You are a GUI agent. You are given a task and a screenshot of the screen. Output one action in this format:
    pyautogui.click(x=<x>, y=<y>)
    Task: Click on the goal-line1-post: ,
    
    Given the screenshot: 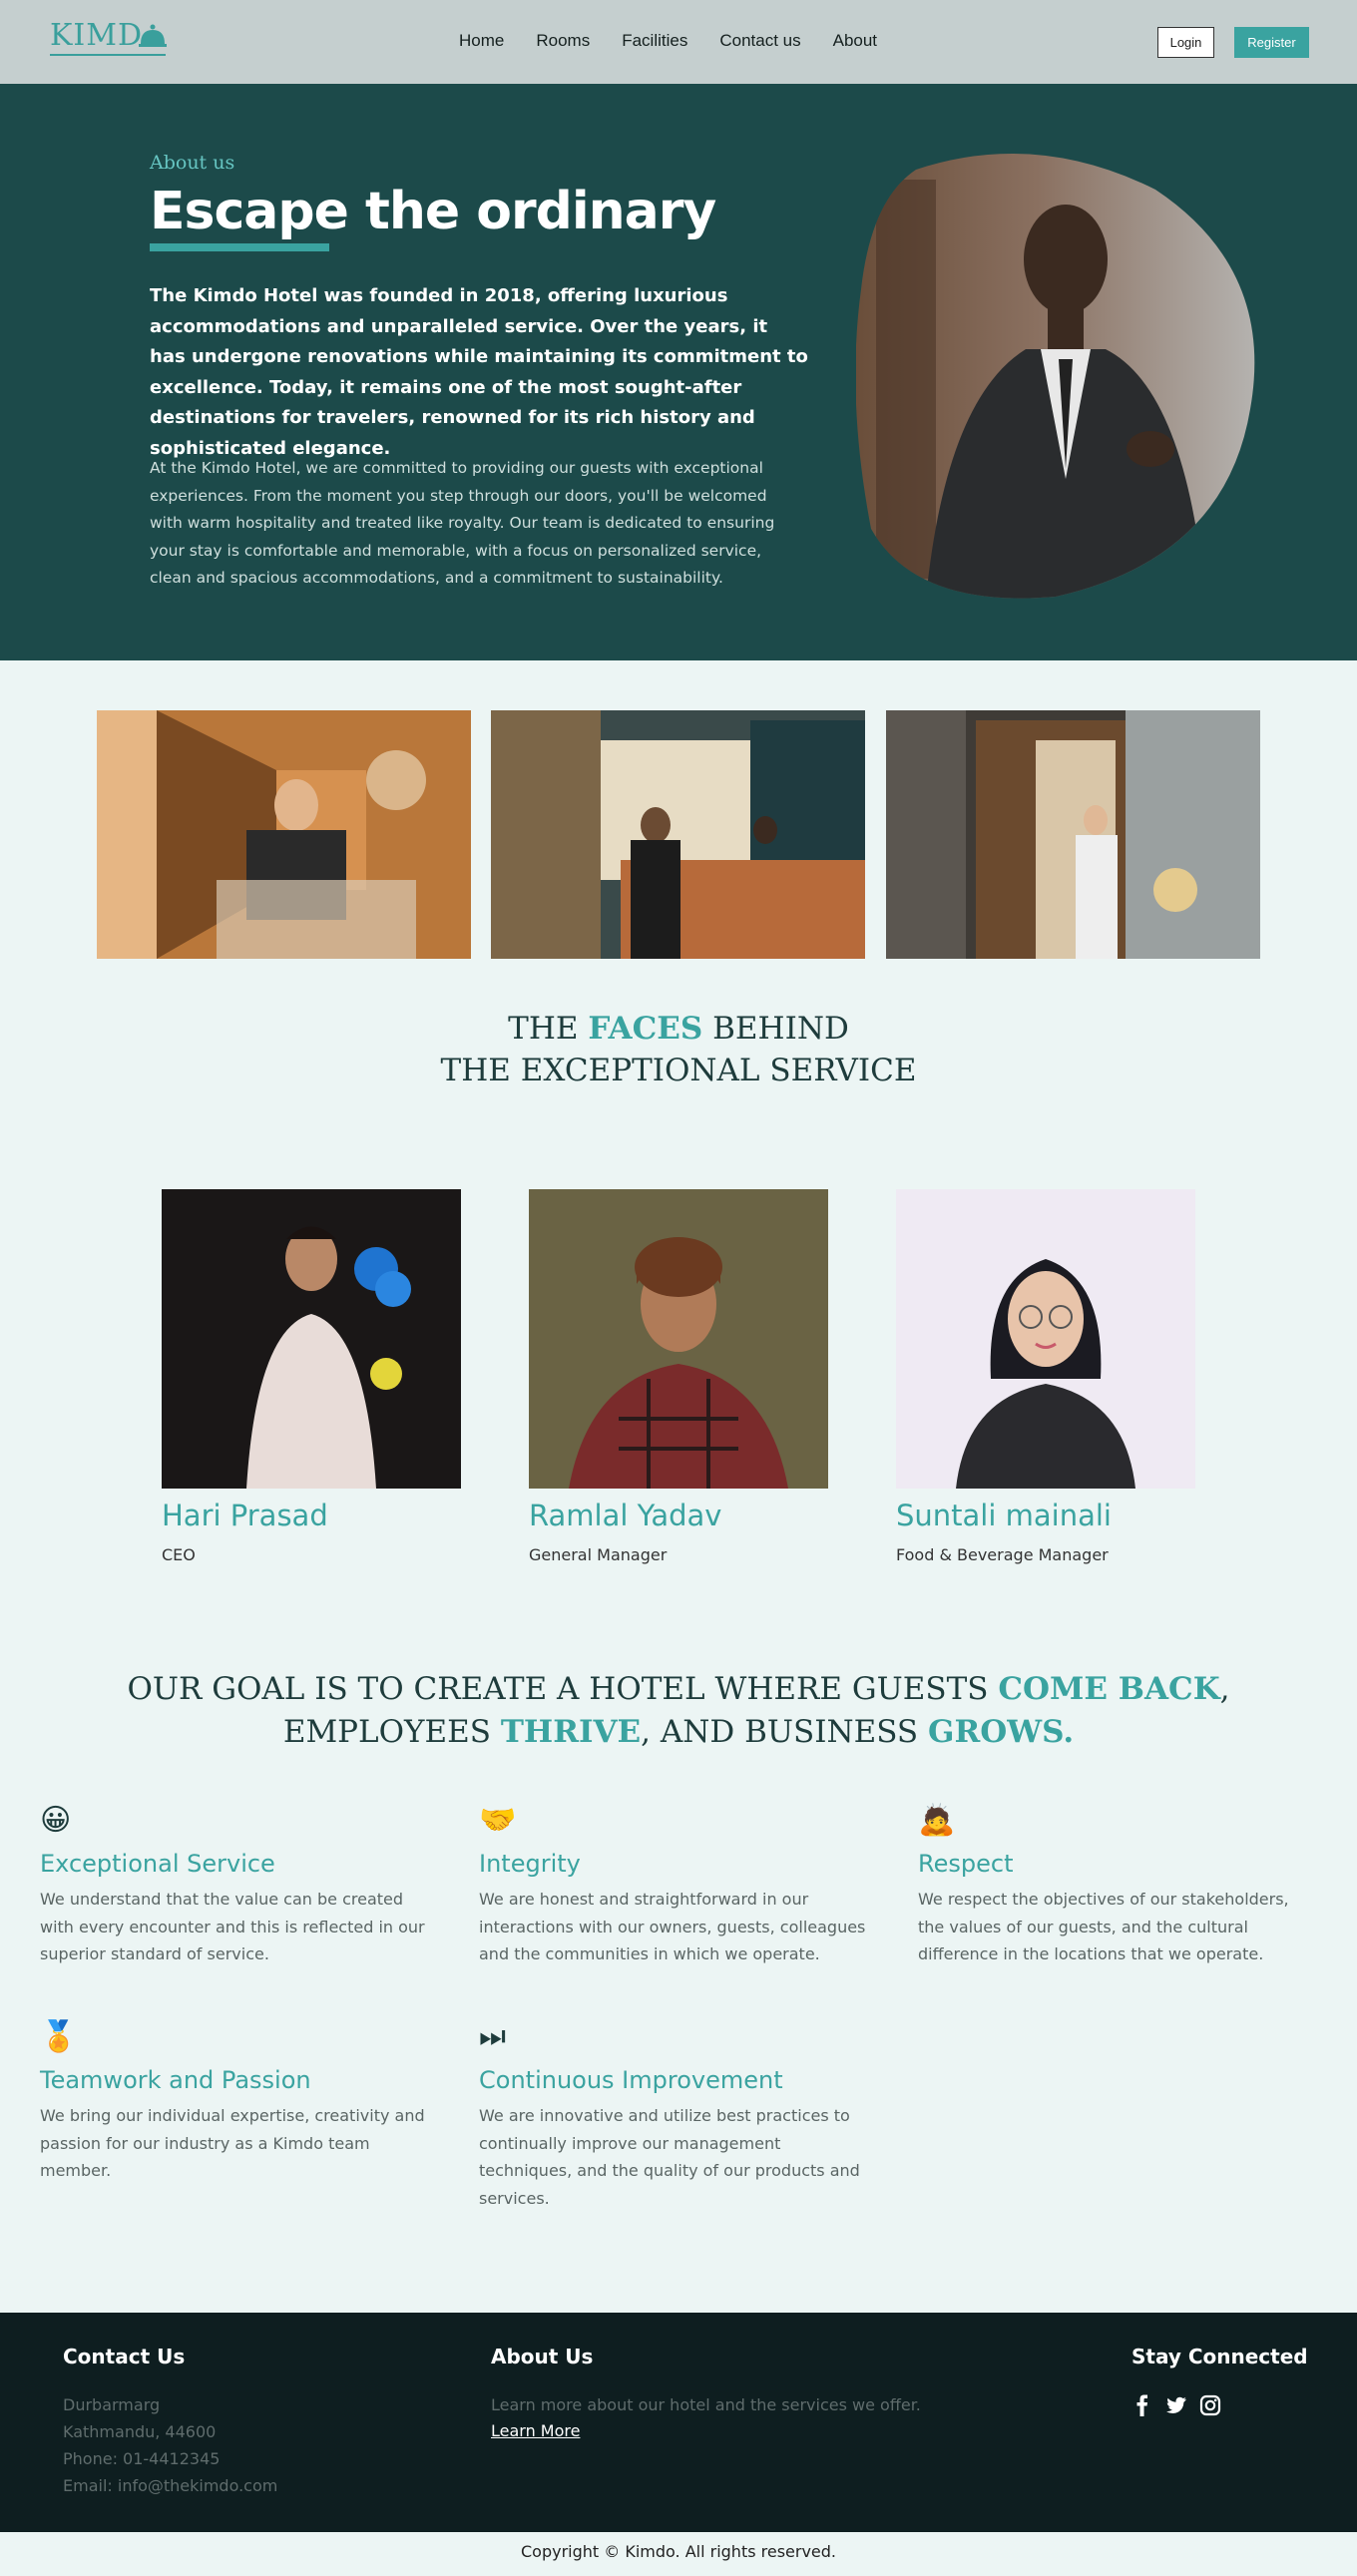 What is the action you would take?
    pyautogui.click(x=1224, y=1689)
    